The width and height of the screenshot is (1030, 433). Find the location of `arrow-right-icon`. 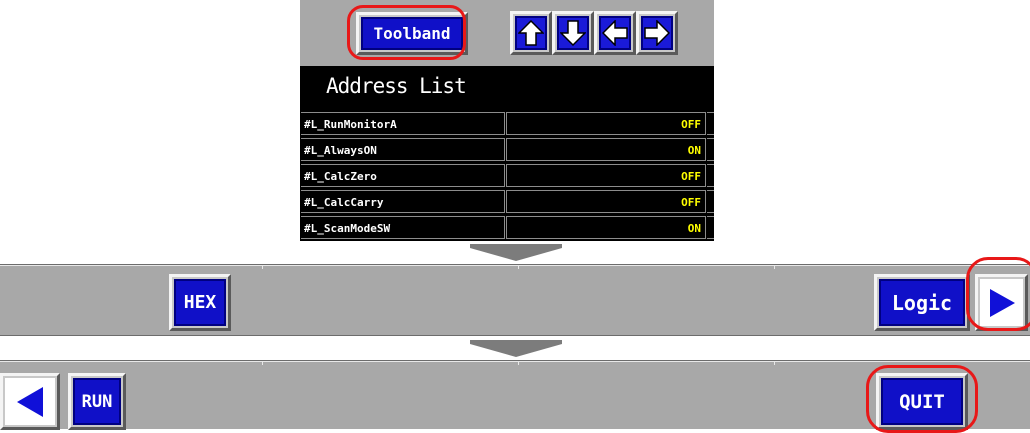

arrow-right-icon is located at coordinates (657, 33).